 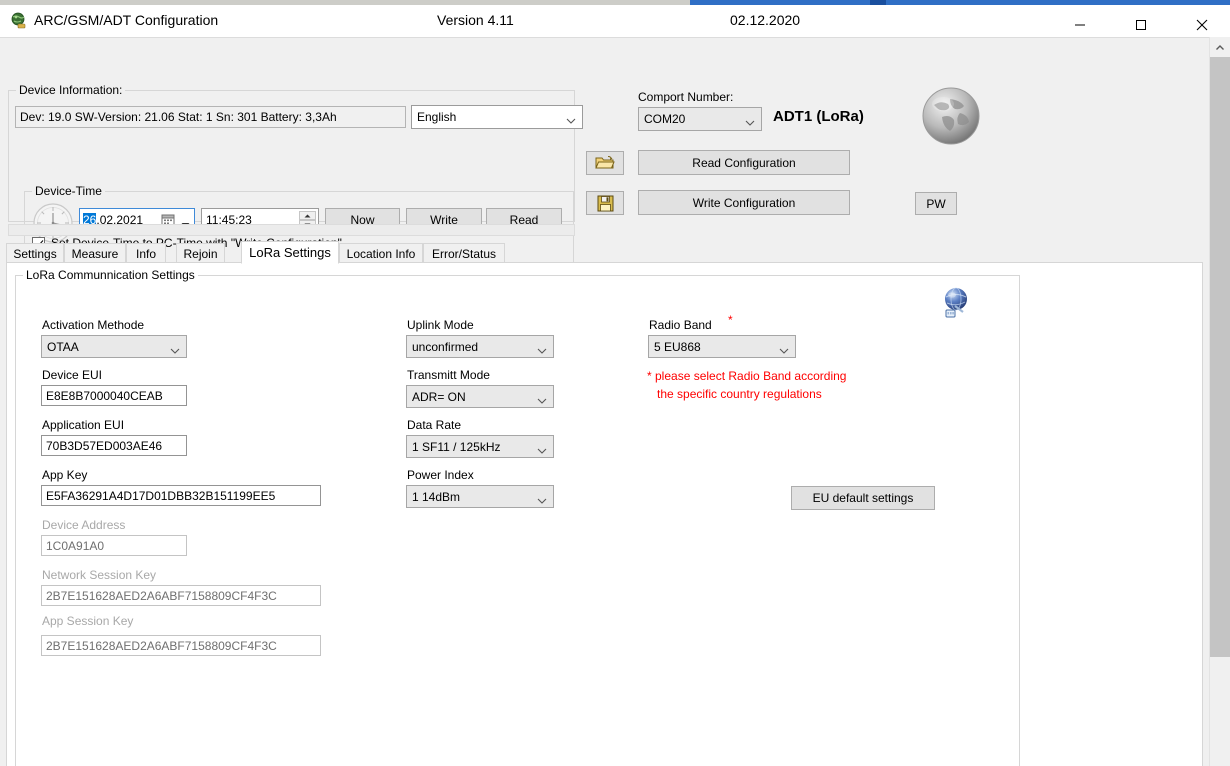 I want to click on window-title: ARC/GSM/ADT Configuration, so click(x=126, y=20).